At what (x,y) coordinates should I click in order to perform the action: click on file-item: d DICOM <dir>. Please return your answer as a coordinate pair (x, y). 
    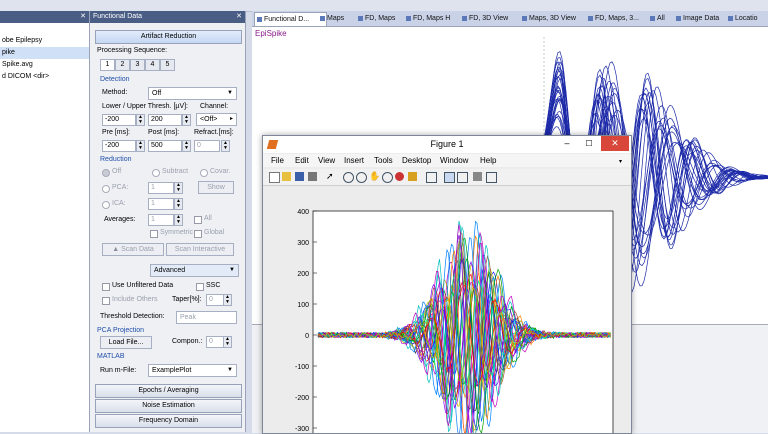
    Looking at the image, I should click on (44, 77).